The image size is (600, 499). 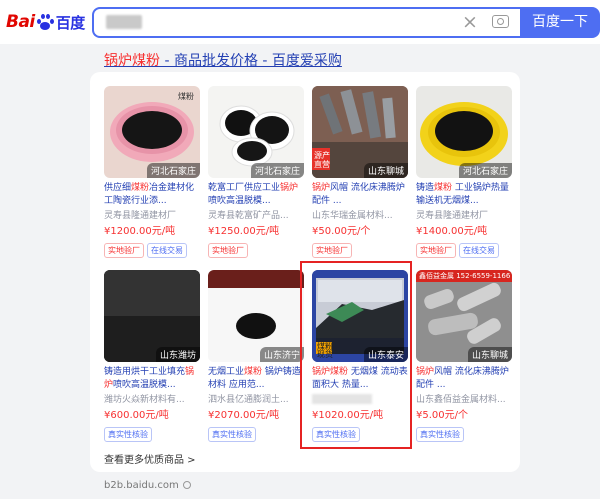 What do you see at coordinates (560, 22) in the screenshot?
I see `search-button: 百度一下` at bounding box center [560, 22].